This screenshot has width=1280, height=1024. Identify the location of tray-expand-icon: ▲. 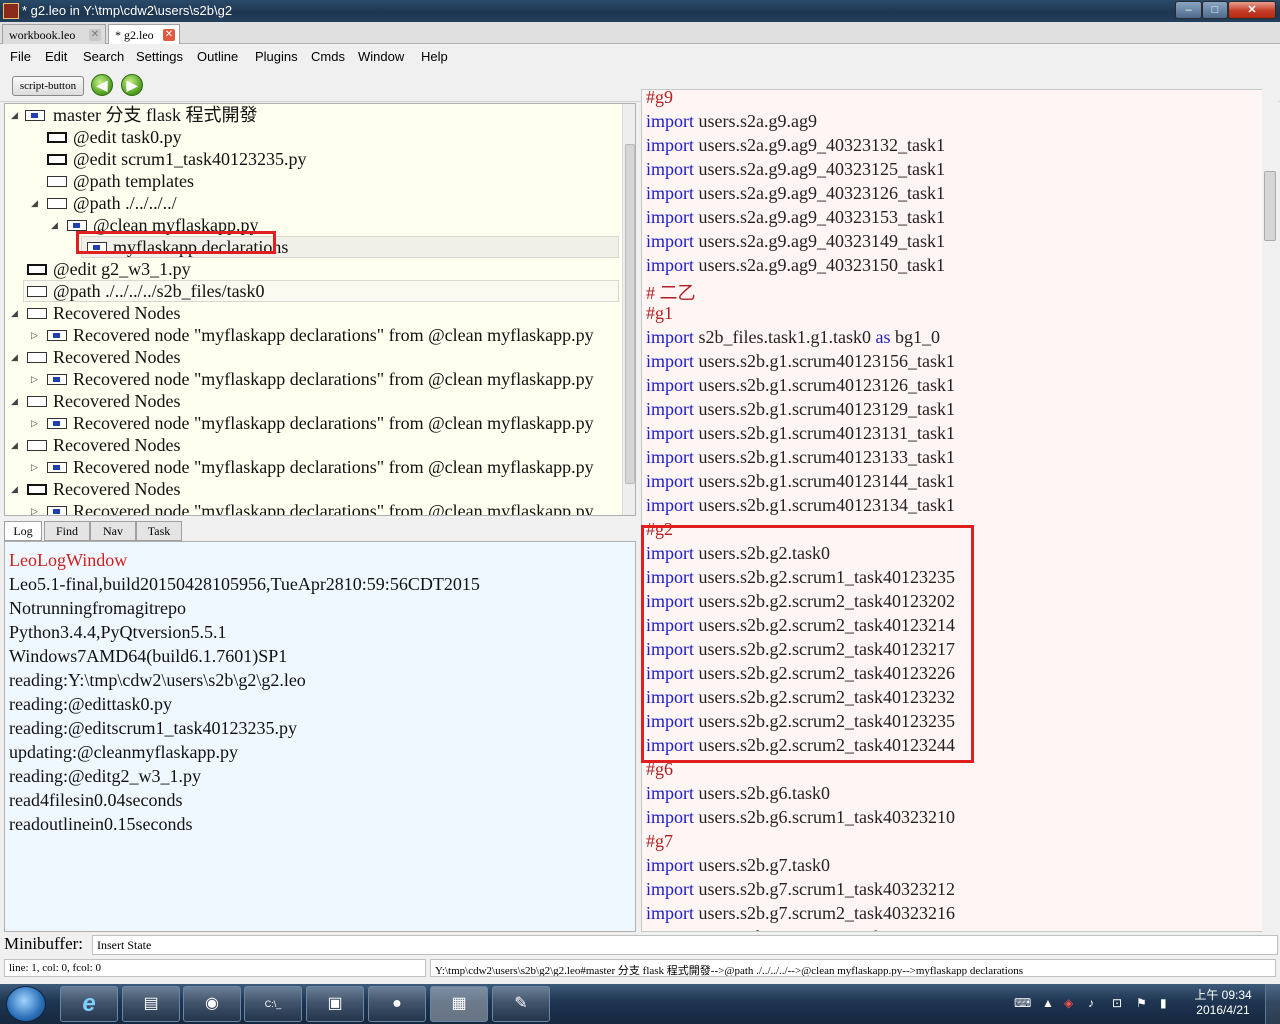
(1048, 1003).